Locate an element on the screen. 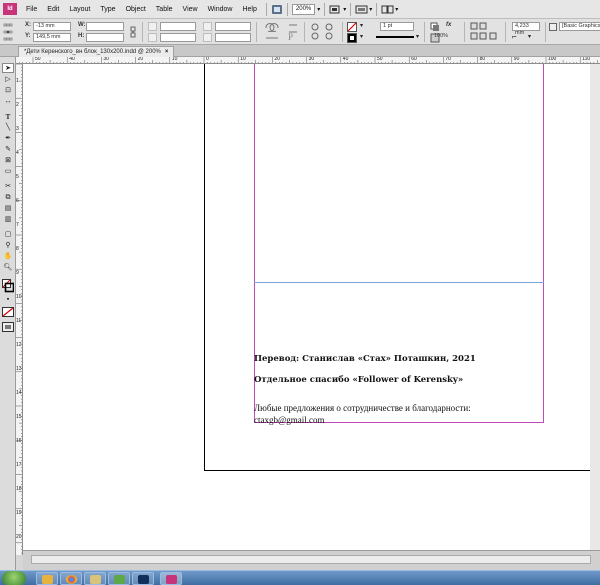 This screenshot has width=600, height=585. corner-size-field: 4,233 mm is located at coordinates (526, 29).